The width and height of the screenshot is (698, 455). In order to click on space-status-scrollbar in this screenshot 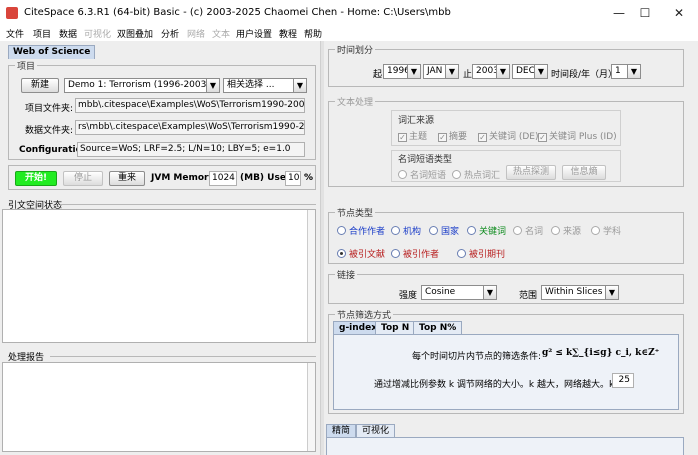, I will do `click(311, 276)`.